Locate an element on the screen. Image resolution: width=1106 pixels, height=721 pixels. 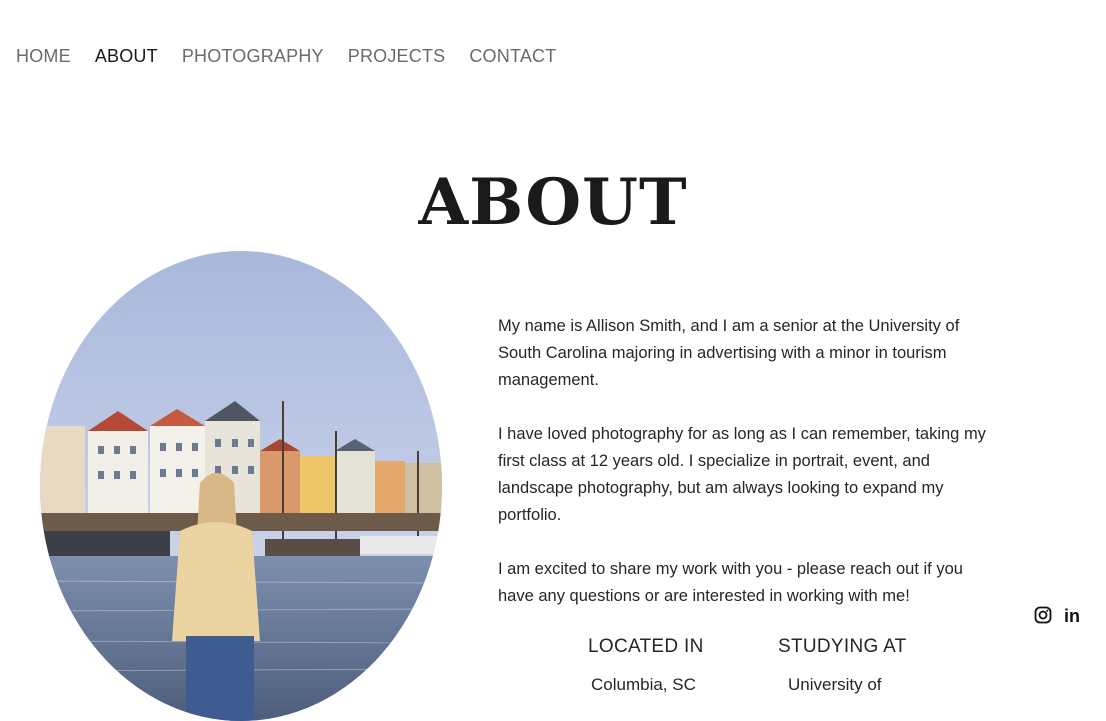
nav-item-contact: CONTACT is located at coordinates (512, 56).